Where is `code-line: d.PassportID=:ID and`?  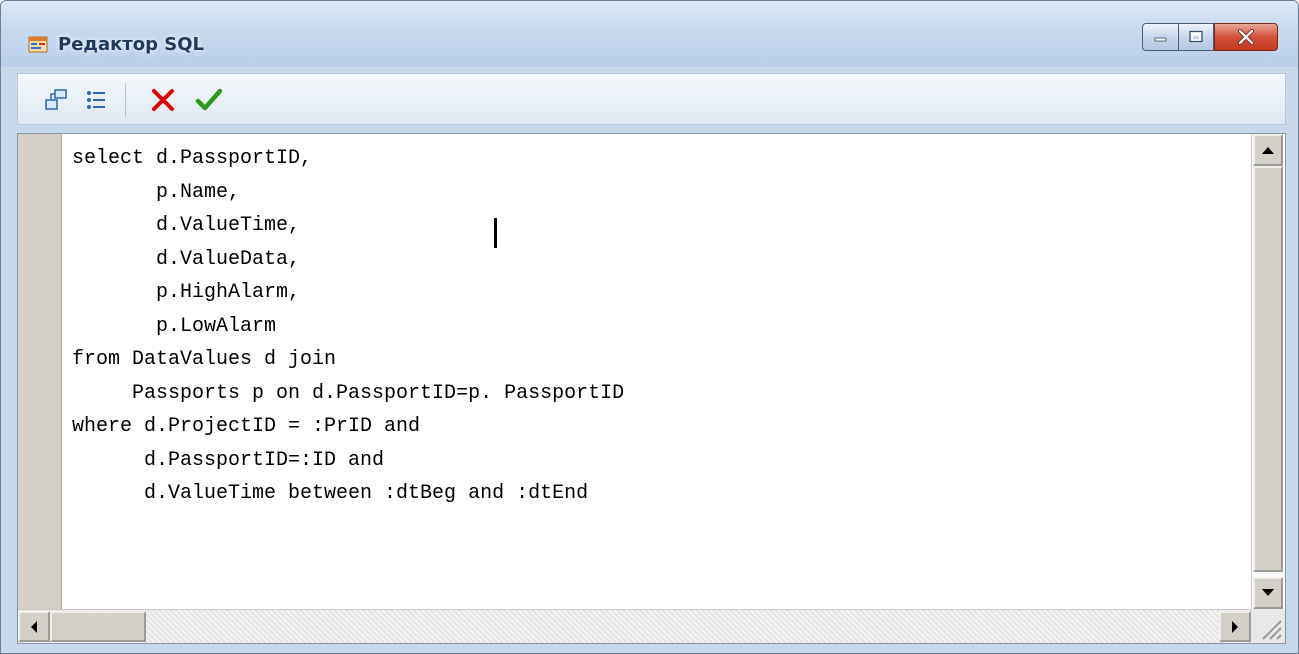 code-line: d.PassportID=:ID and is located at coordinates (228, 460).